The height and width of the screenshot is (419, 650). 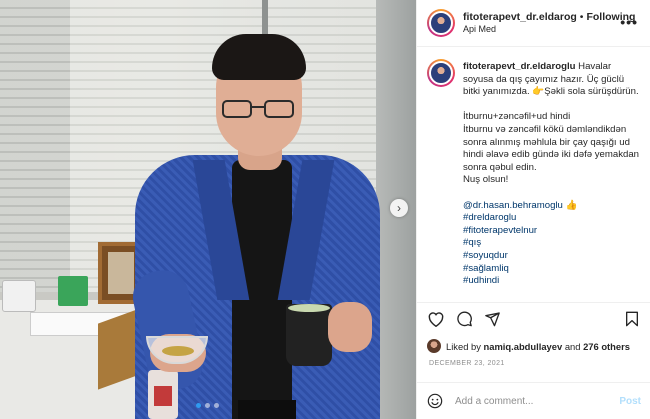 I want to click on liker-avatar, so click(x=434, y=346).